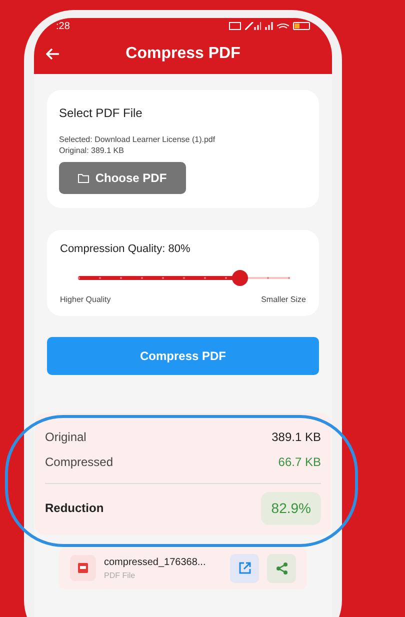  I want to click on open-external-button, so click(244, 568).